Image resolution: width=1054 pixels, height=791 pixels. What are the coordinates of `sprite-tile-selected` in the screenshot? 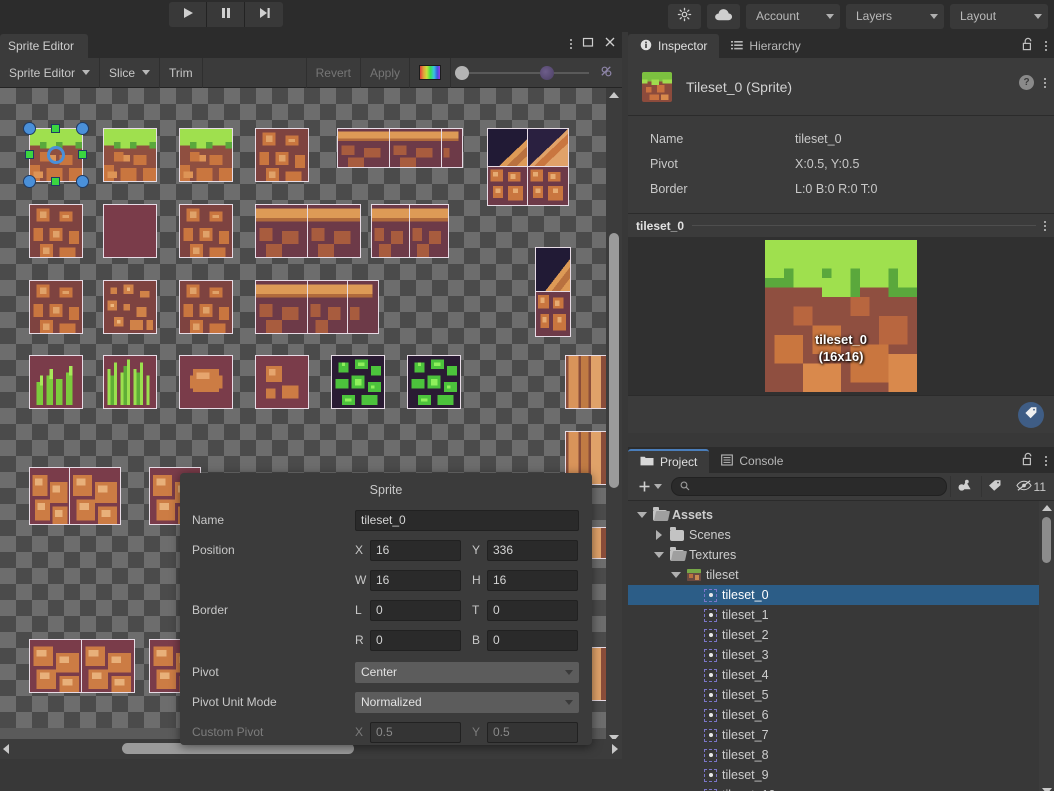 It's located at (56, 155).